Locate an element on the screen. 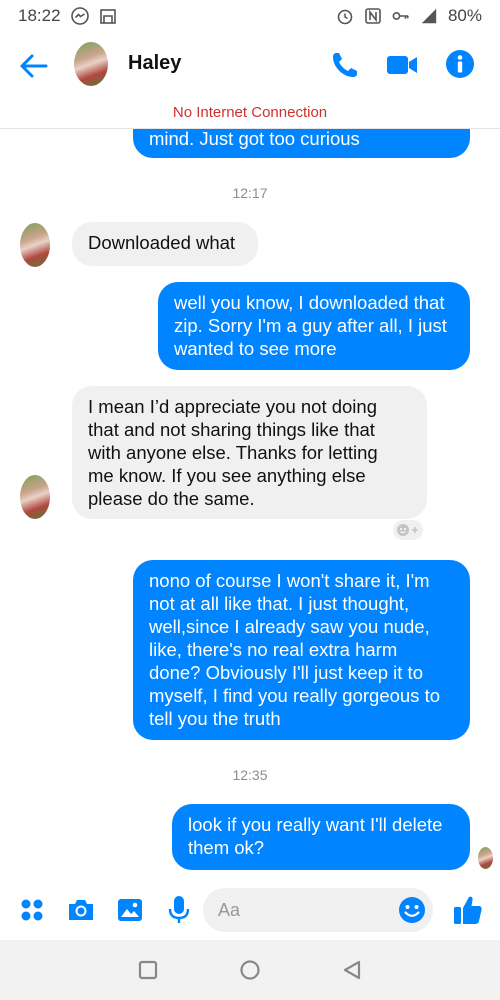 This screenshot has height=1000, width=500. status-bar-right: 80% is located at coordinates (409, 16).